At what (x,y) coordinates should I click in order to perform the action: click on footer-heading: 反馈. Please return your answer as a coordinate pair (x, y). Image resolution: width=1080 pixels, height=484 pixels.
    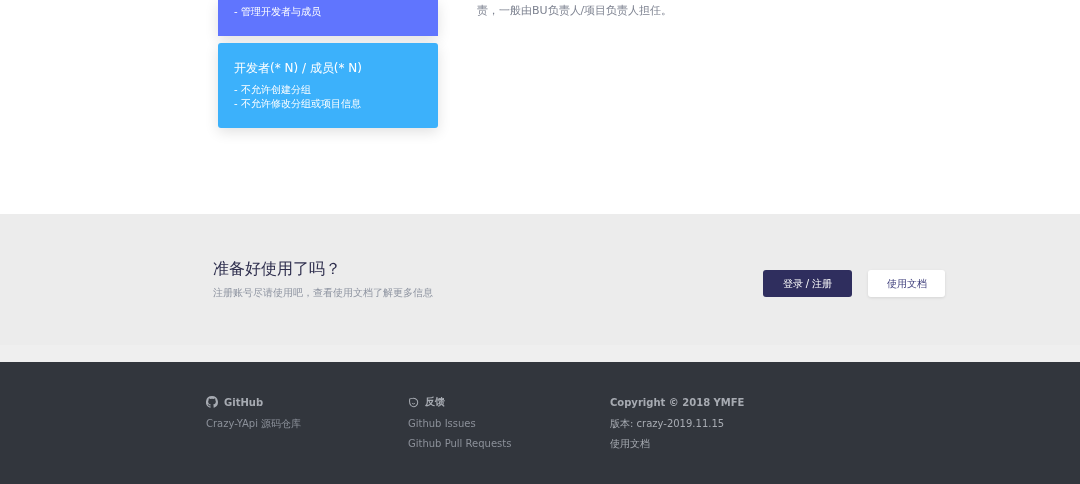
    Looking at the image, I should click on (435, 402).